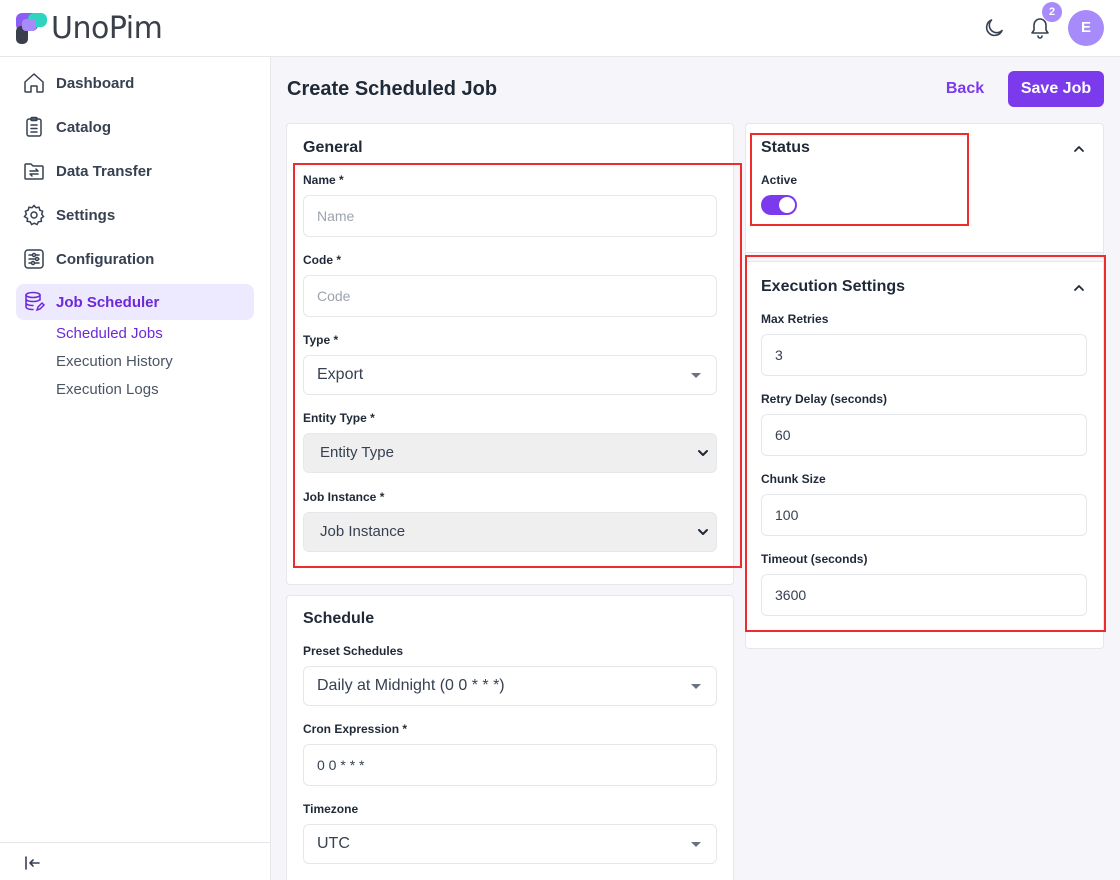 The width and height of the screenshot is (1120, 880). What do you see at coordinates (35, 301) in the screenshot?
I see `database-edit-icon` at bounding box center [35, 301].